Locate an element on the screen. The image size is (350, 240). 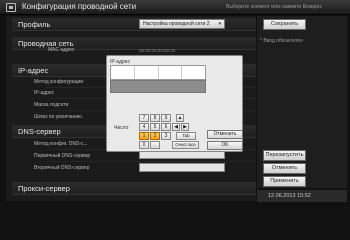
keypad-cancel-button: Отменить is located at coordinates (225, 134).